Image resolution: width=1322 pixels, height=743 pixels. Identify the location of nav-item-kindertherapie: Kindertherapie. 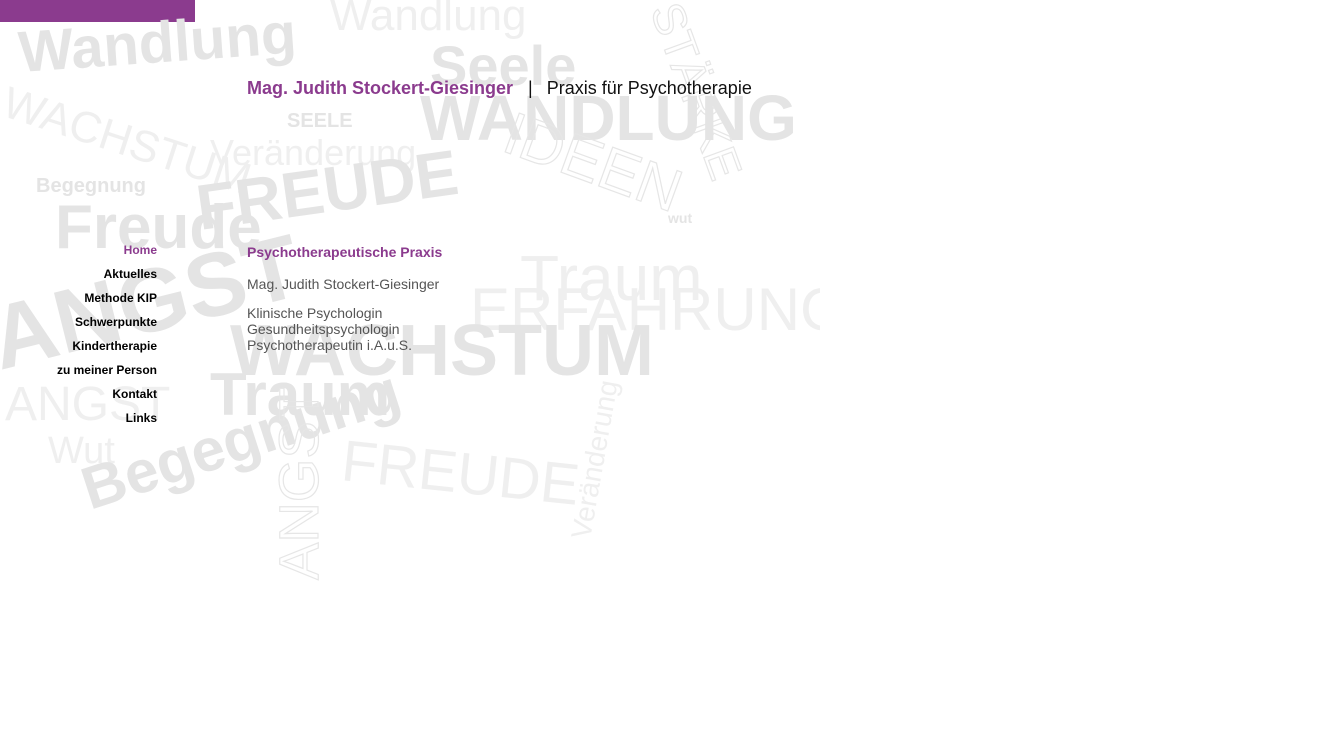
(78, 350).